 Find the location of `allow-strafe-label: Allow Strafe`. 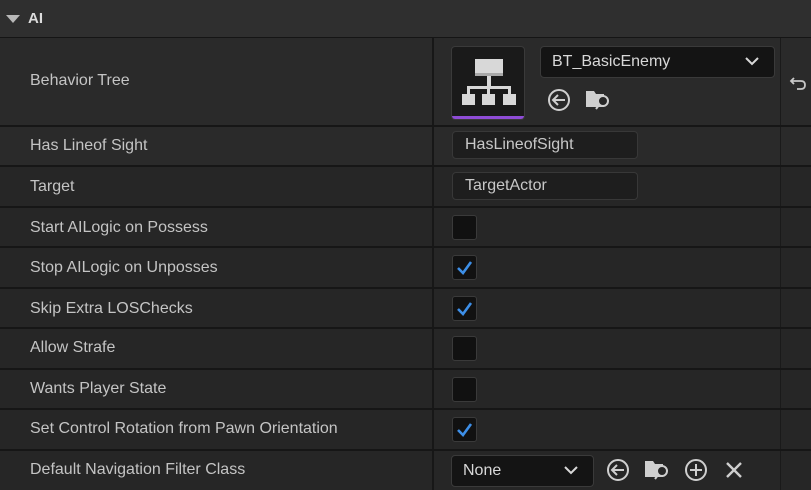

allow-strafe-label: Allow Strafe is located at coordinates (73, 347).